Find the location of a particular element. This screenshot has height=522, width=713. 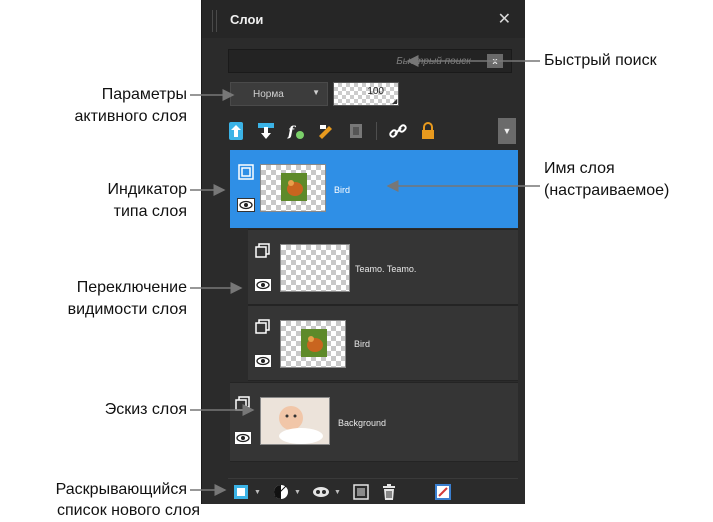

callout-layer-type-line1: Индикатор is located at coordinates (147, 189).